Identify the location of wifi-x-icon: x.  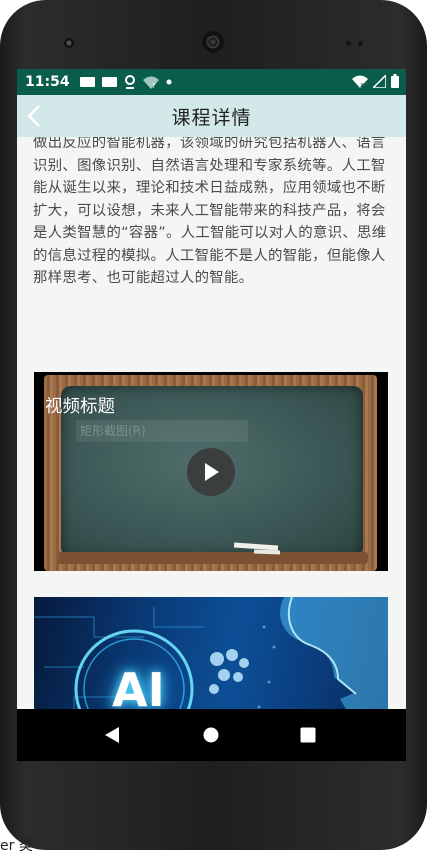
(360, 82).